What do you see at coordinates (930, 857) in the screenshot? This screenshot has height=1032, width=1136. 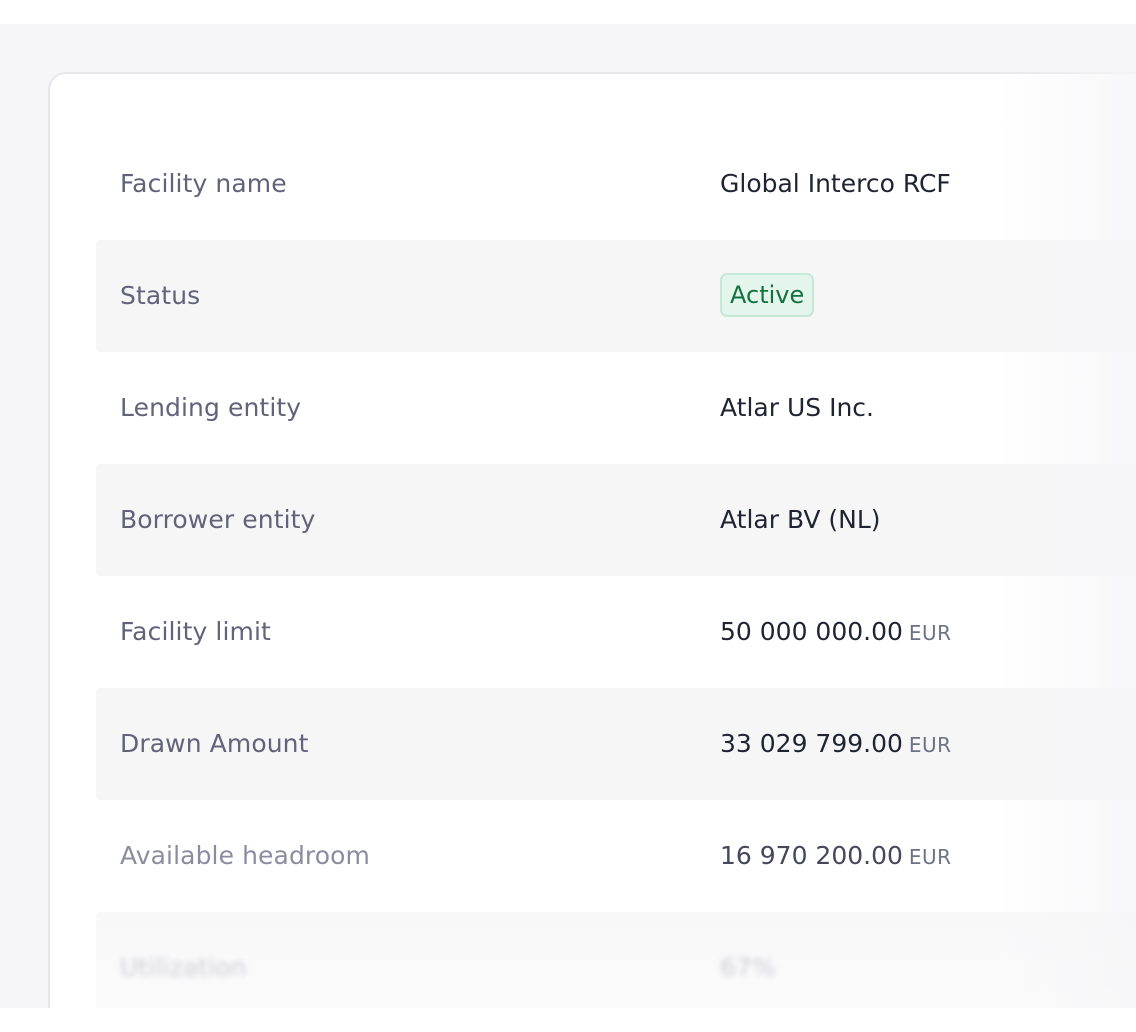 I see `available-headroom-currency: EUR` at bounding box center [930, 857].